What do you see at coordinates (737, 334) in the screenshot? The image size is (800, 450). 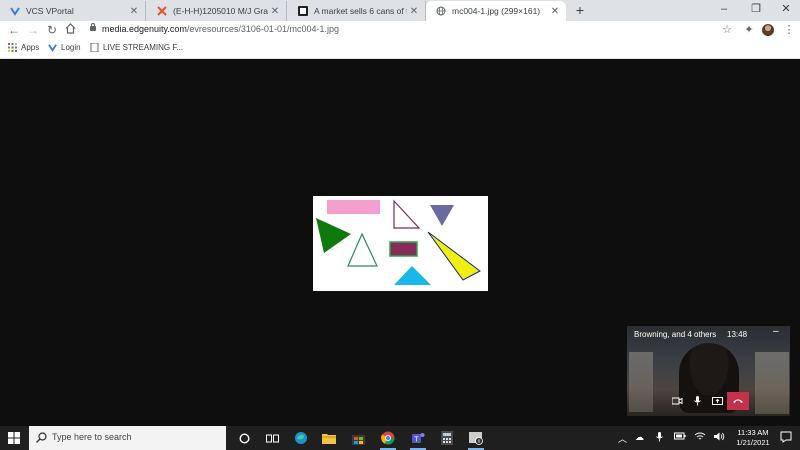 I see `call-duration: 13:48` at bounding box center [737, 334].